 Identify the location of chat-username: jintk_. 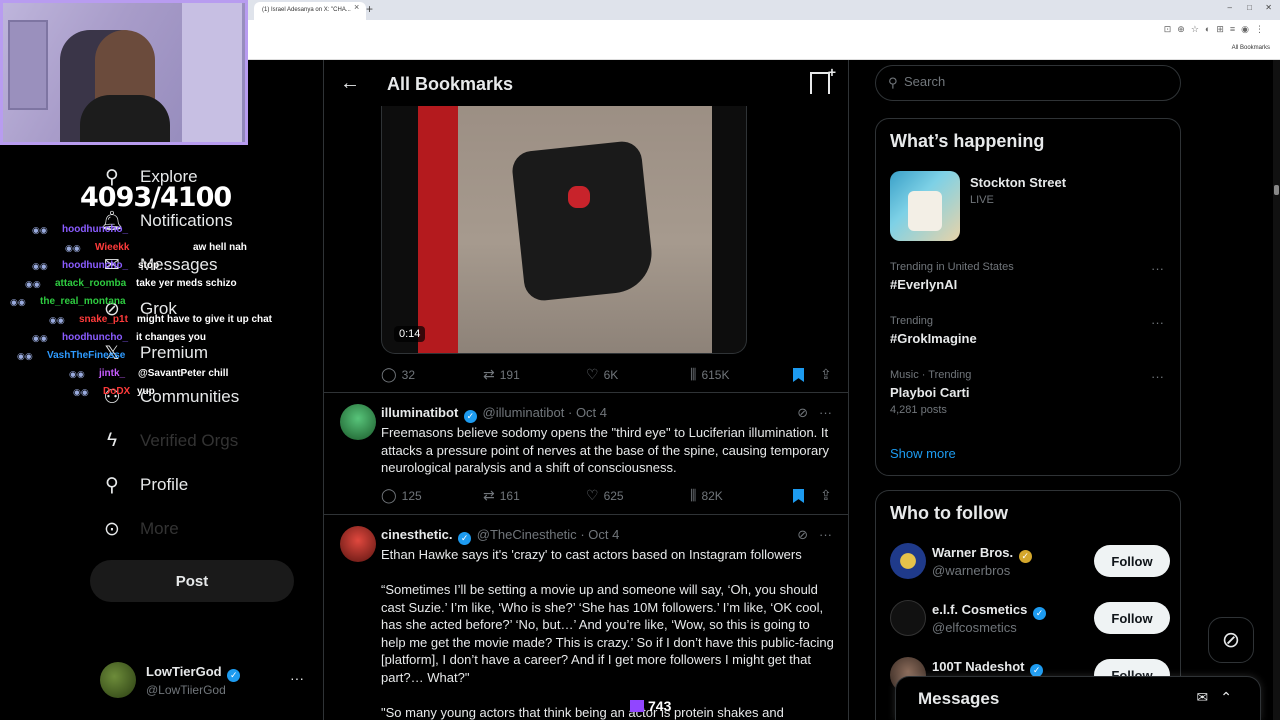
(112, 373).